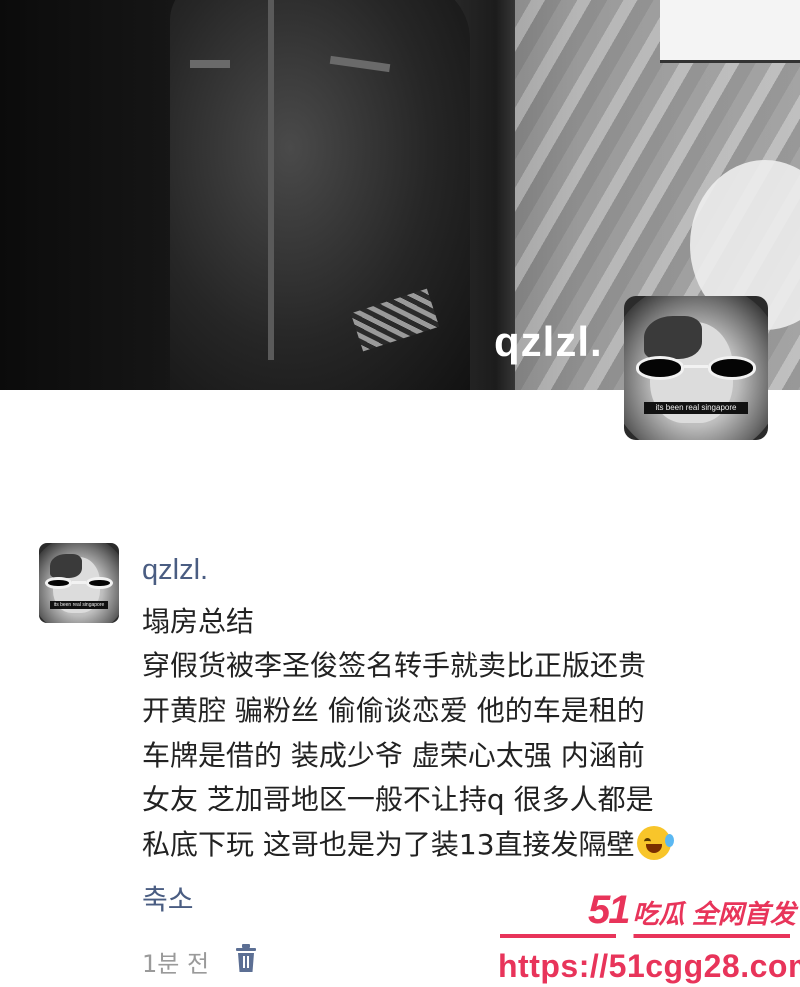  What do you see at coordinates (655, 843) in the screenshot?
I see `laughing-crying-emoji-icon` at bounding box center [655, 843].